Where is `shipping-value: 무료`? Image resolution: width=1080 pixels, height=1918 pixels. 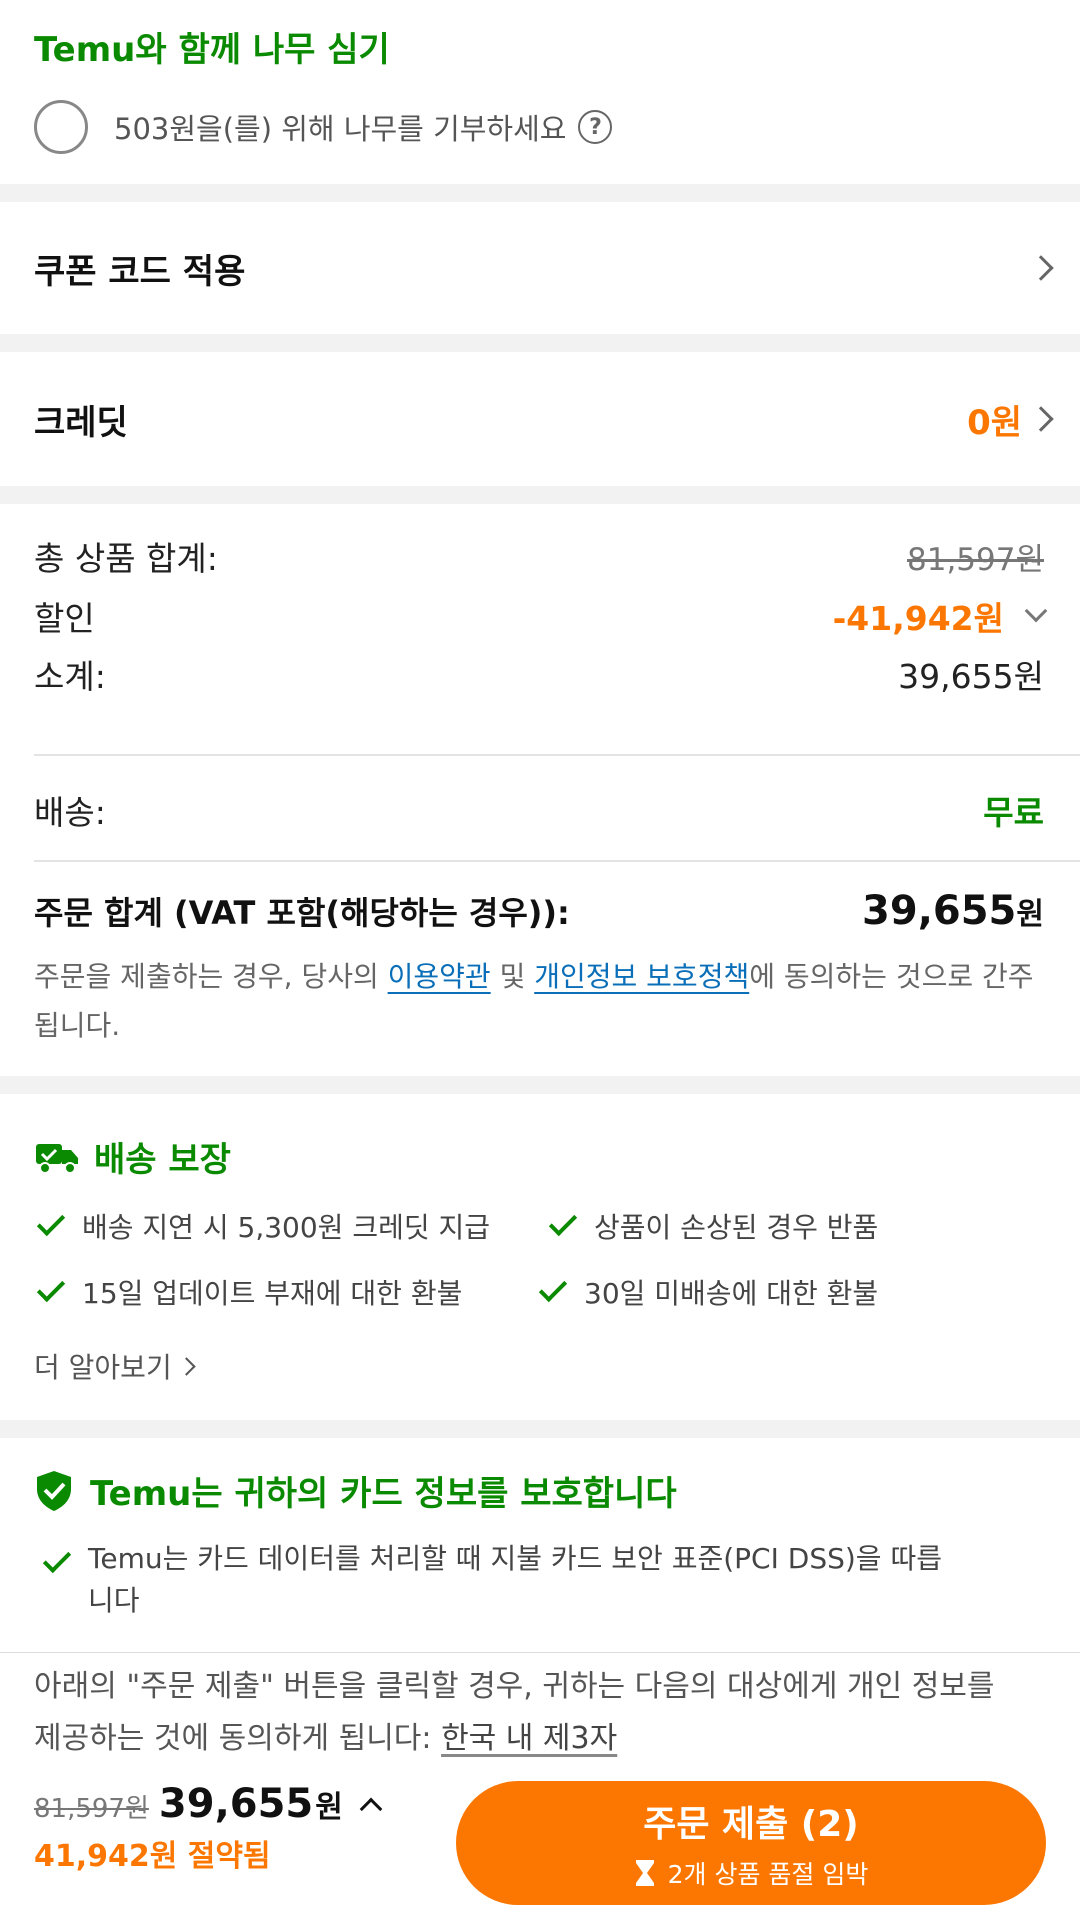
shipping-value: 무료 is located at coordinates (1013, 812).